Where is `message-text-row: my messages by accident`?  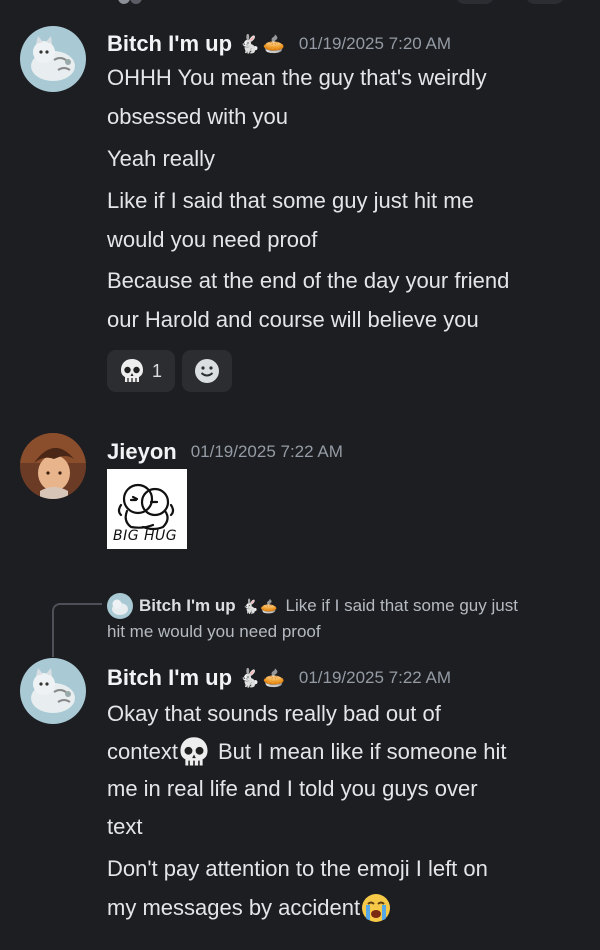 message-text-row: my messages by accident is located at coordinates (249, 908).